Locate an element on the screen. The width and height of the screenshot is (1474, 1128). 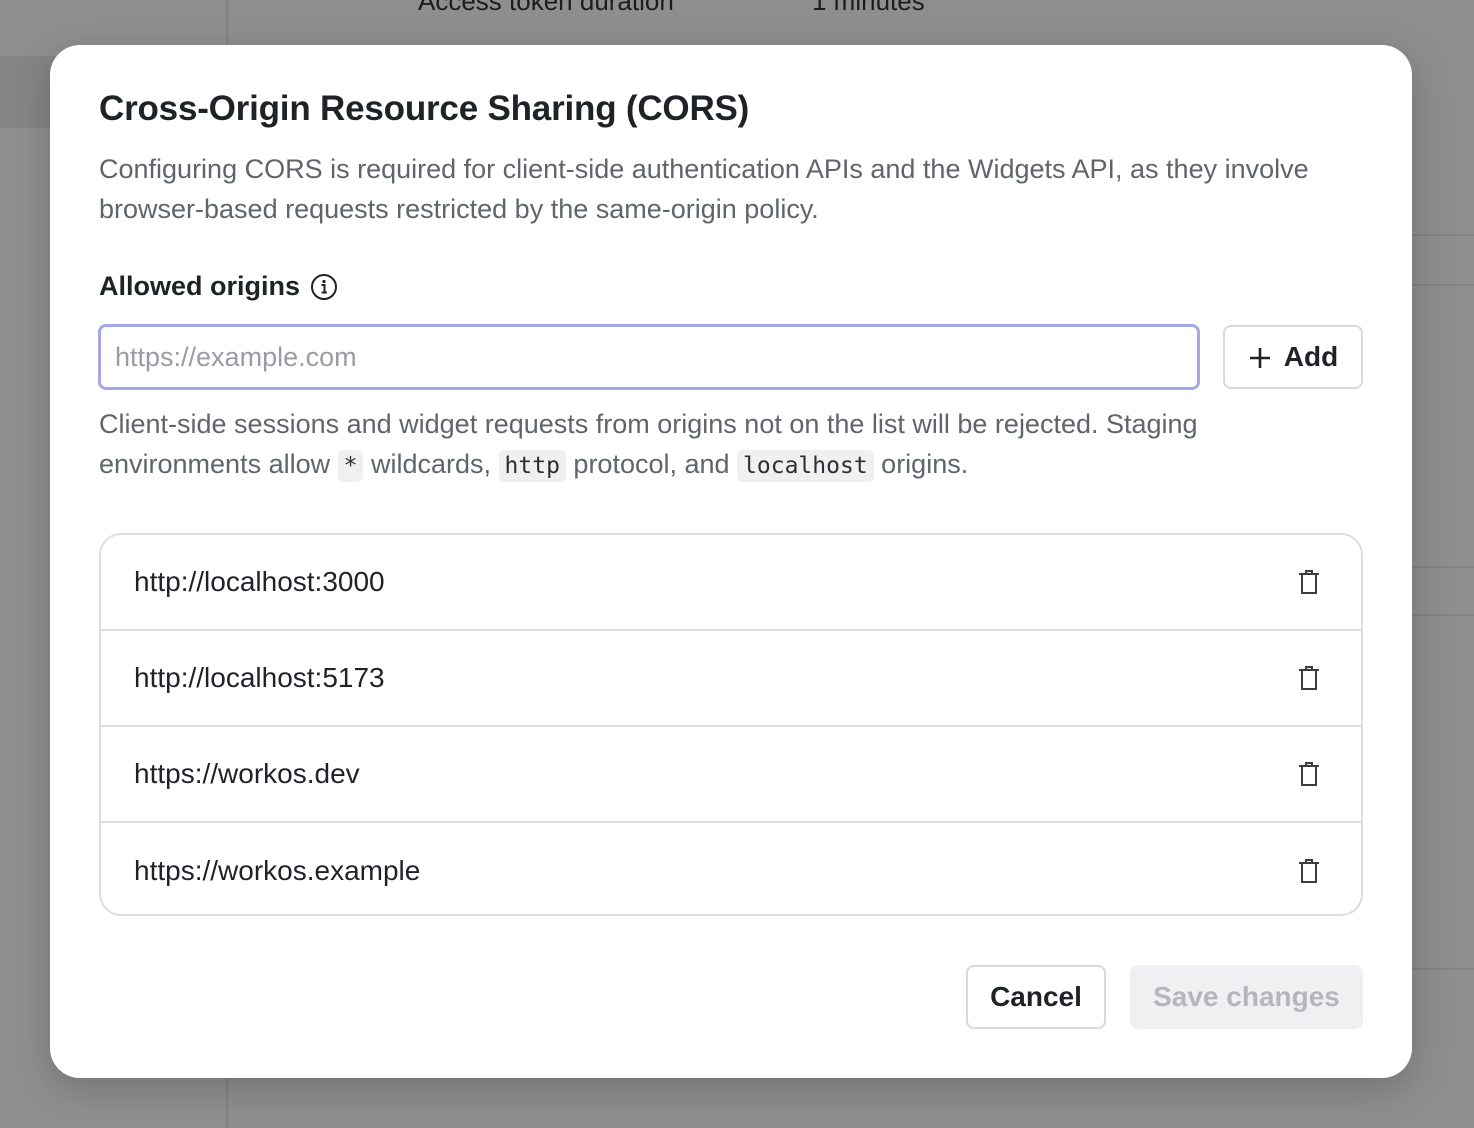
cancel-button: Cancel is located at coordinates (1036, 997).